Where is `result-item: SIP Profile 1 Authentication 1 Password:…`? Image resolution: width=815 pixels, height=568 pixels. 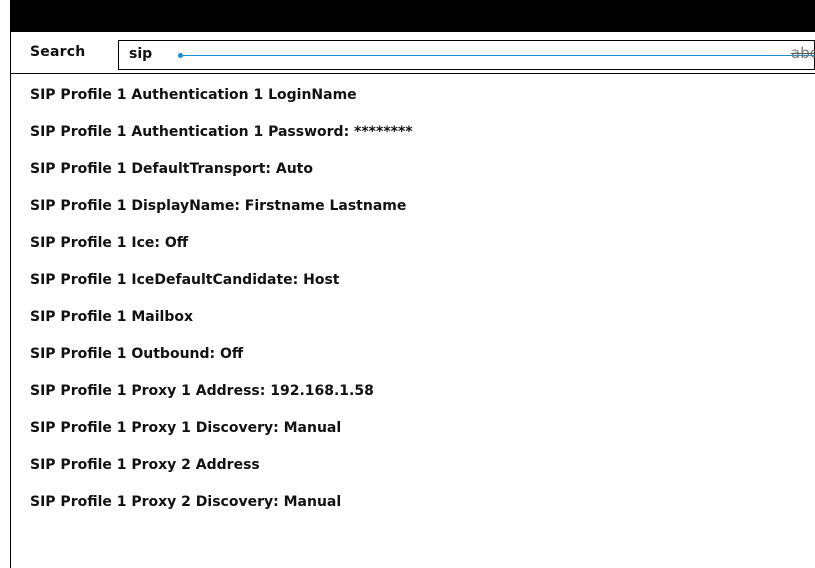 result-item: SIP Profile 1 Authentication 1 Password:… is located at coordinates (415, 132).